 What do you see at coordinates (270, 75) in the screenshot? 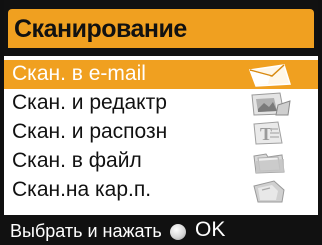
I see `email-envelope-icon` at bounding box center [270, 75].